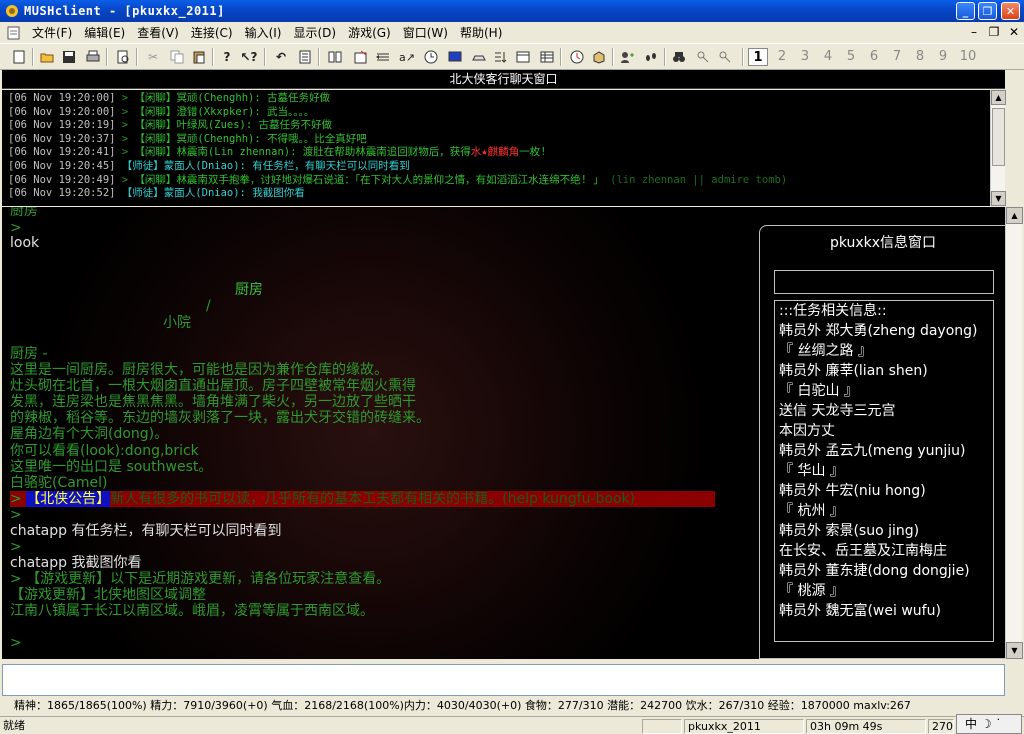 The image size is (1024, 734). I want to click on timers-icon, so click(431, 57).